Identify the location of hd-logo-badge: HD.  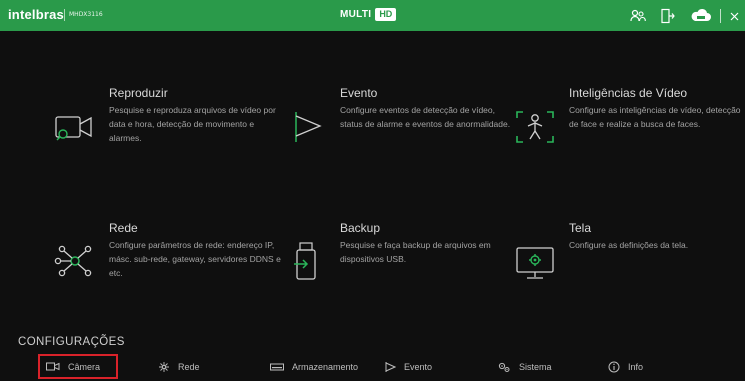
(386, 14).